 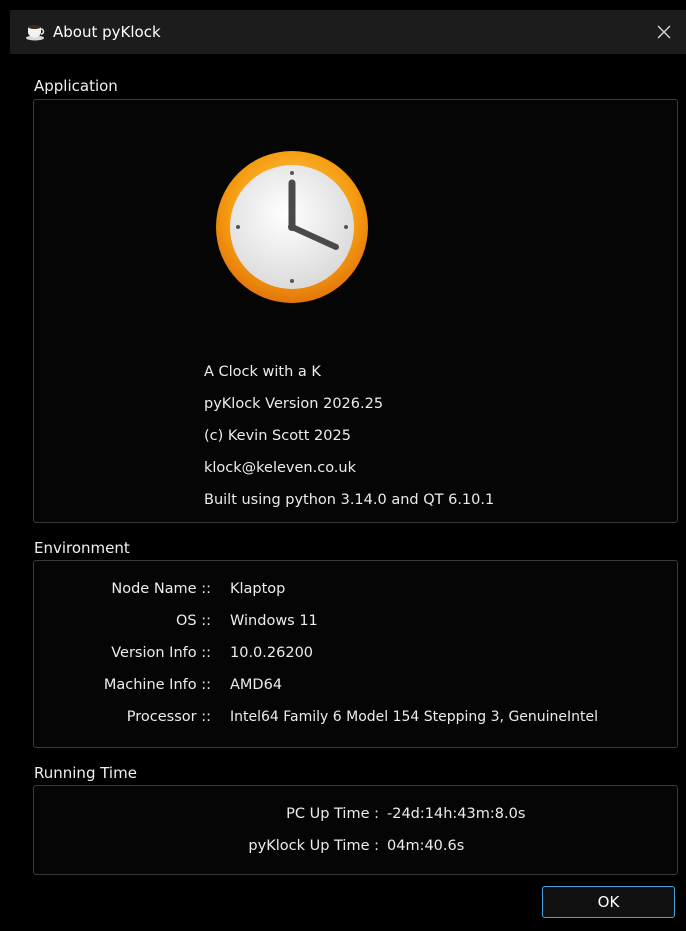 I want to click on env-key: Machine Info ::, so click(x=157, y=685).